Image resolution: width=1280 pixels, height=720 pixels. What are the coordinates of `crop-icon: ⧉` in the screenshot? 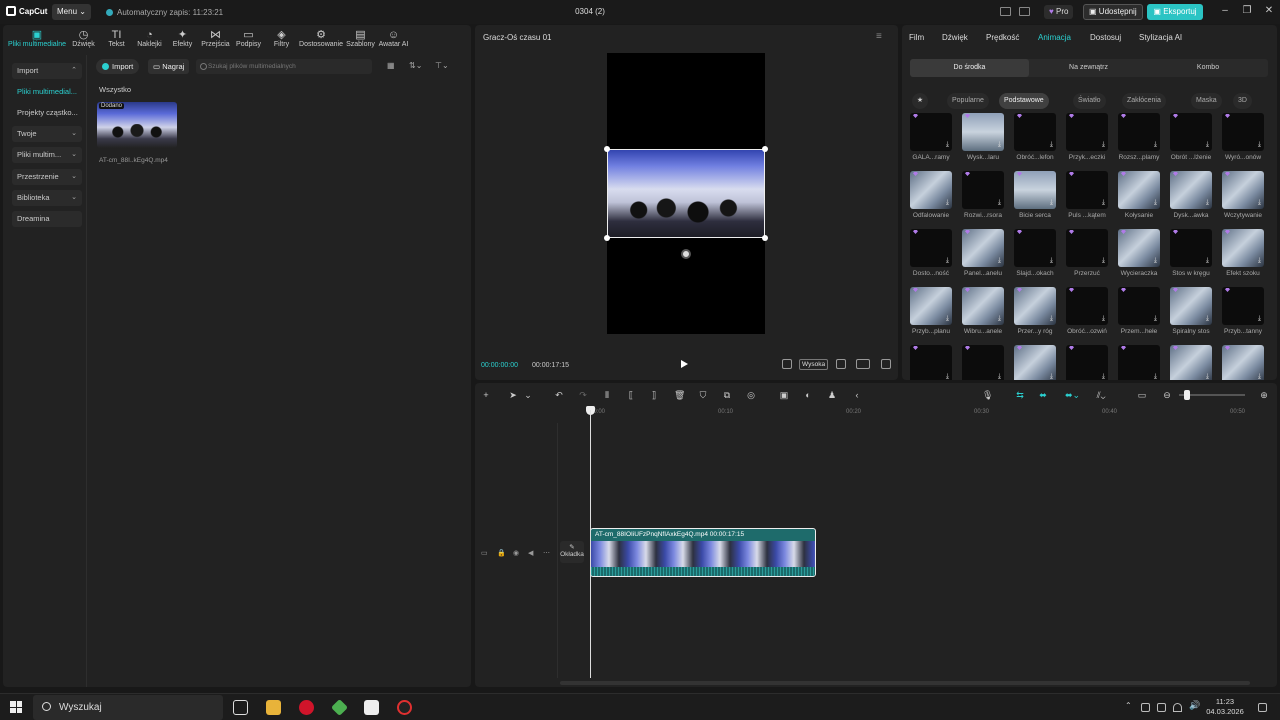 It's located at (727, 395).